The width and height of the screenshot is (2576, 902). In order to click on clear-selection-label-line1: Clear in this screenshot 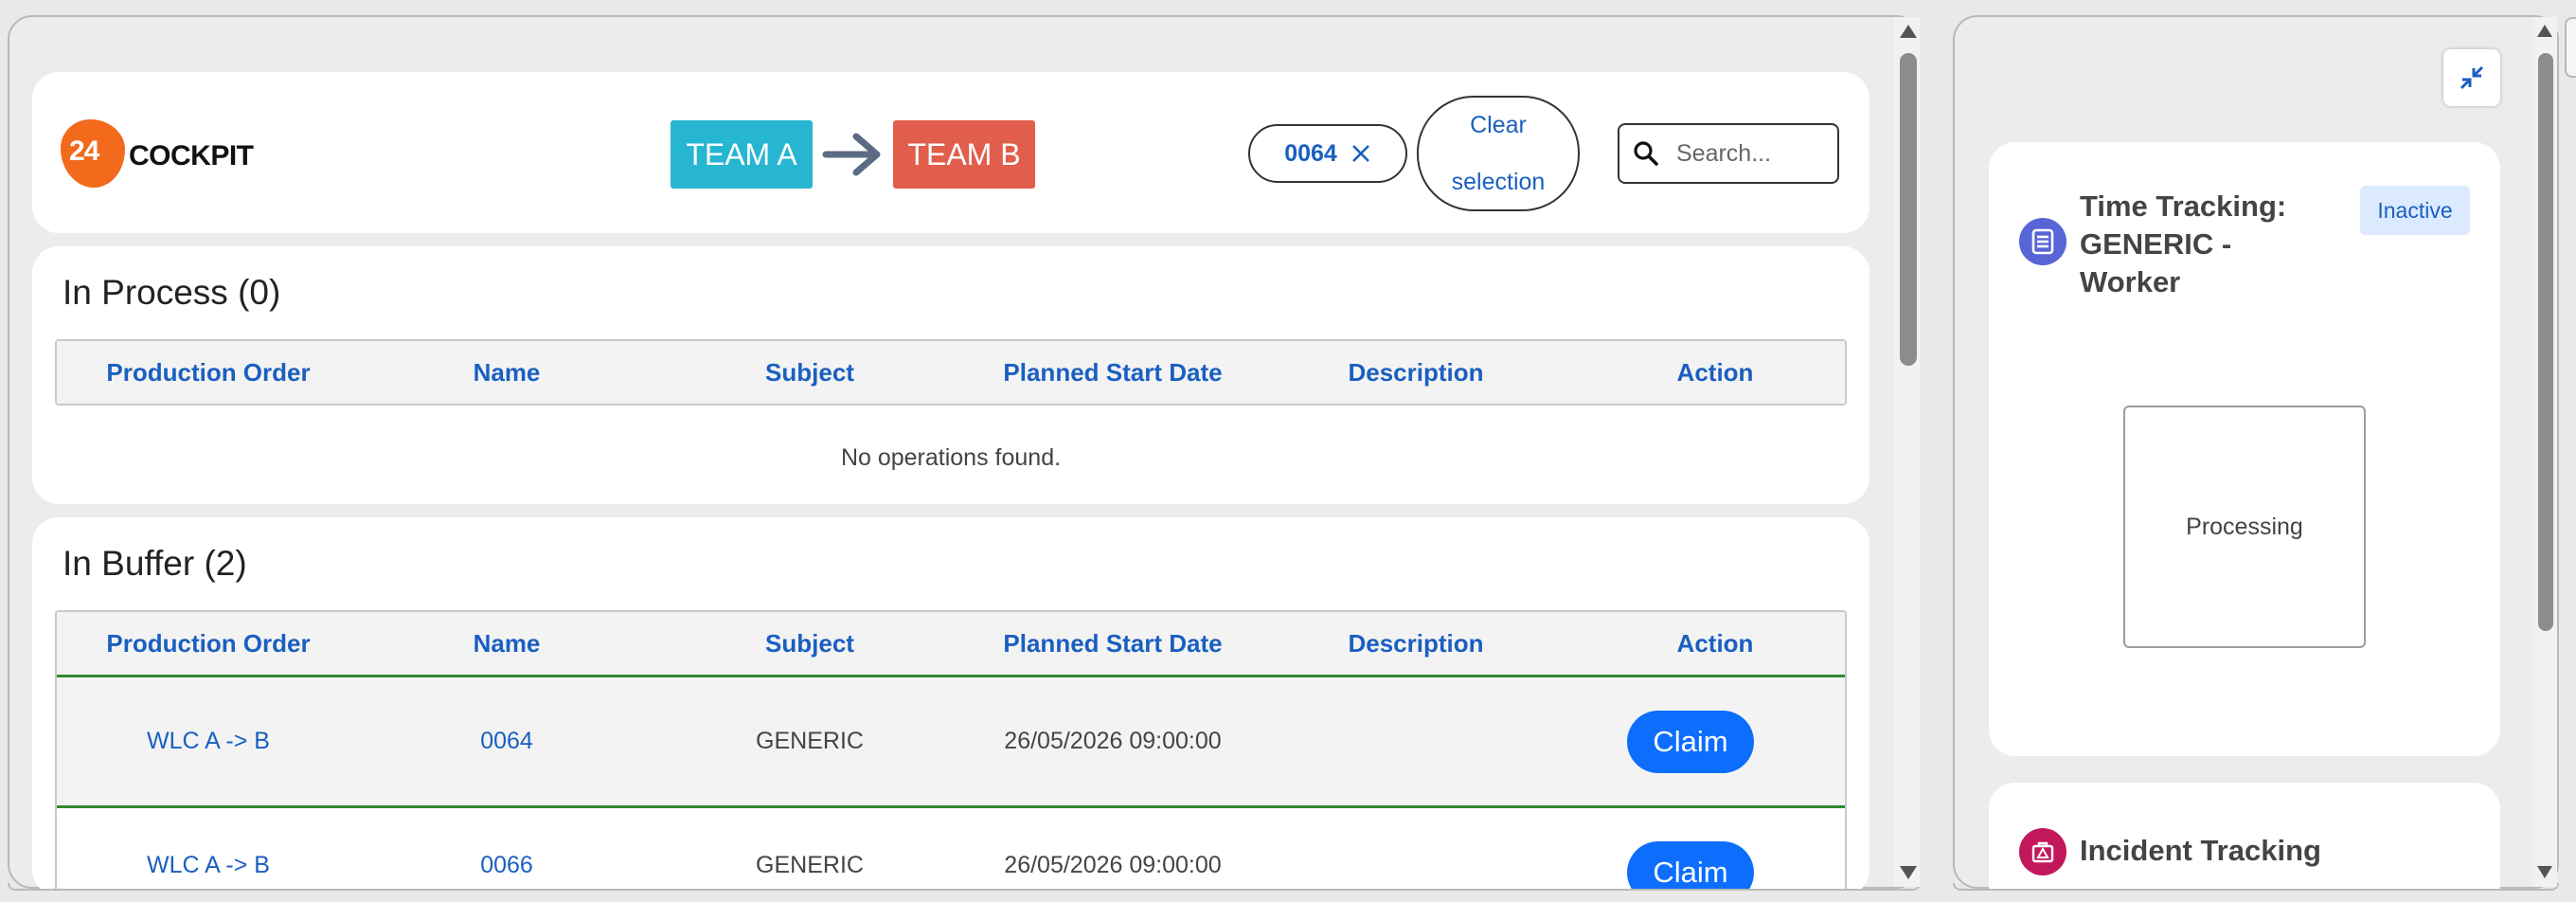, I will do `click(1498, 125)`.